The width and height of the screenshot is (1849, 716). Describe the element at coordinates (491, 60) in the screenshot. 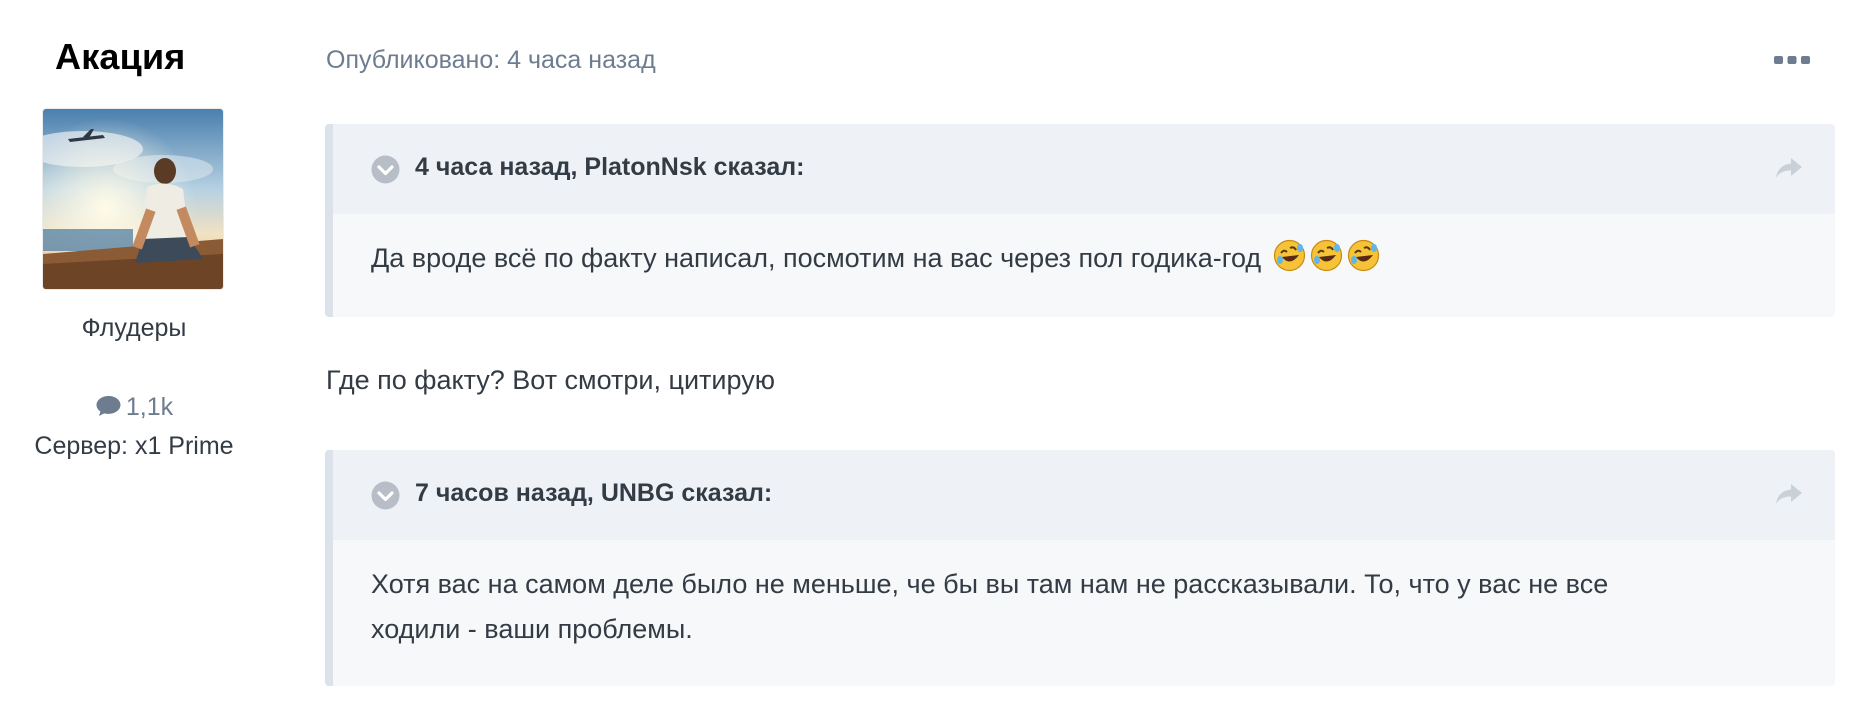

I see `post-timestamp: Опубликовано: 4 часа назад` at that location.